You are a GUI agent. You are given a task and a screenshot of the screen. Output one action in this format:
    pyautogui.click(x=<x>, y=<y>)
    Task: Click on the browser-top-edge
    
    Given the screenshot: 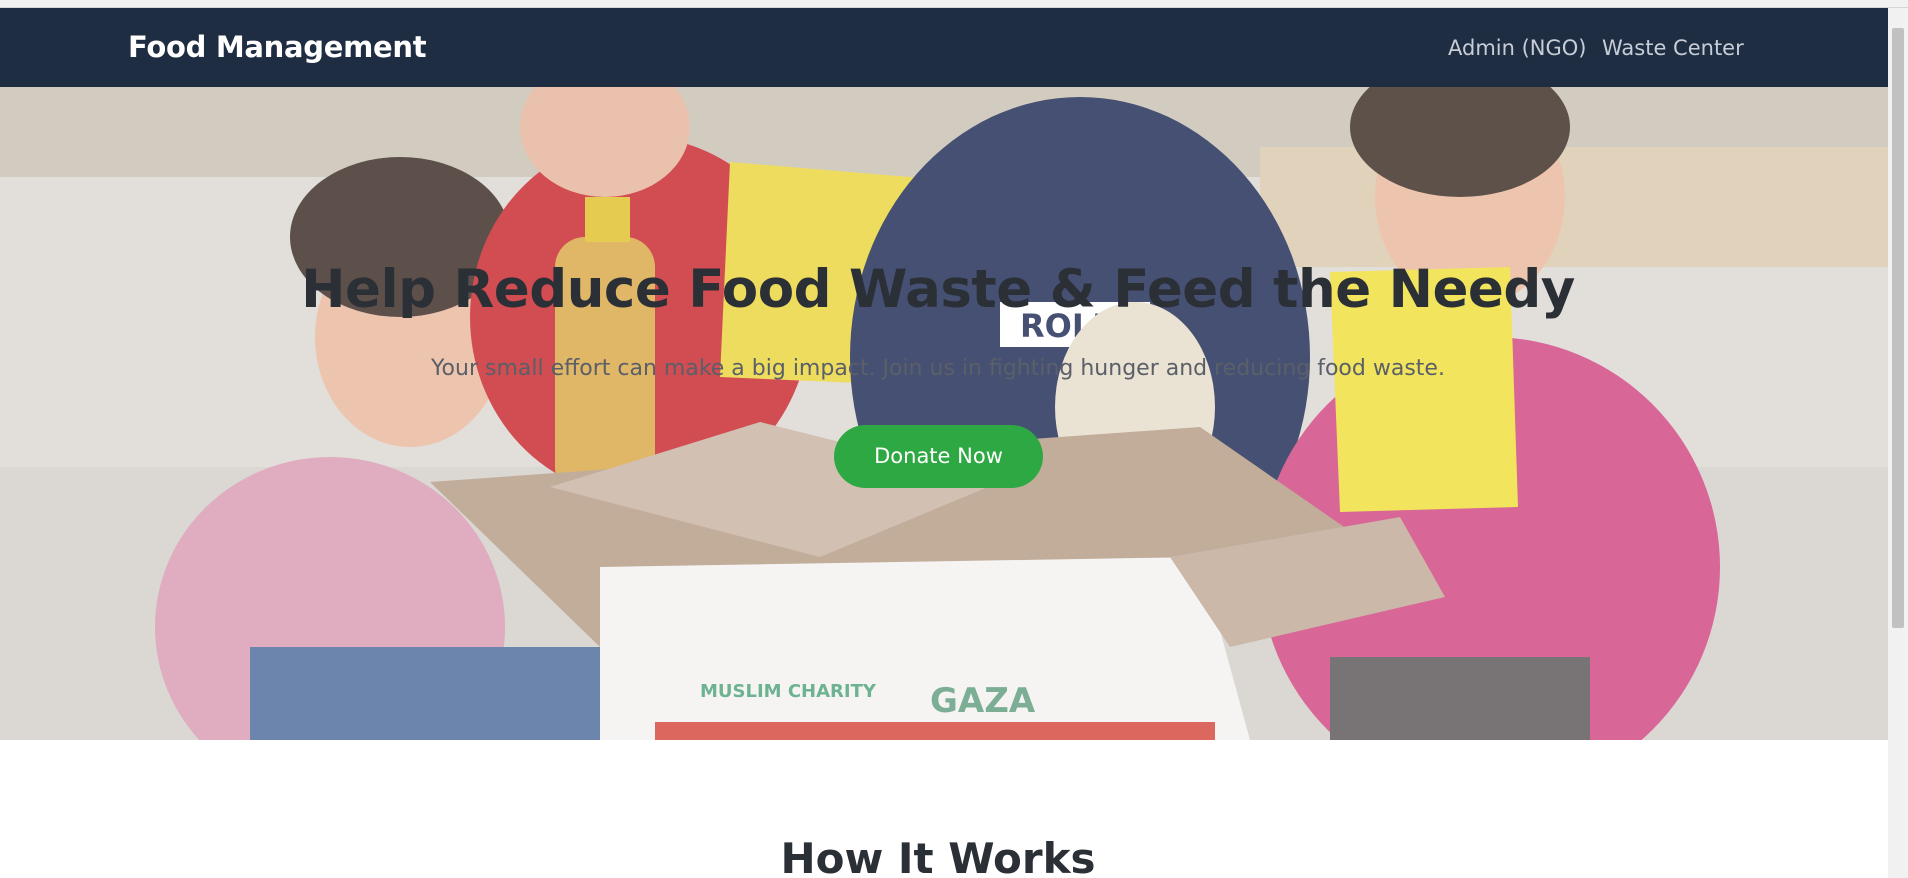 What is the action you would take?
    pyautogui.click(x=954, y=4)
    